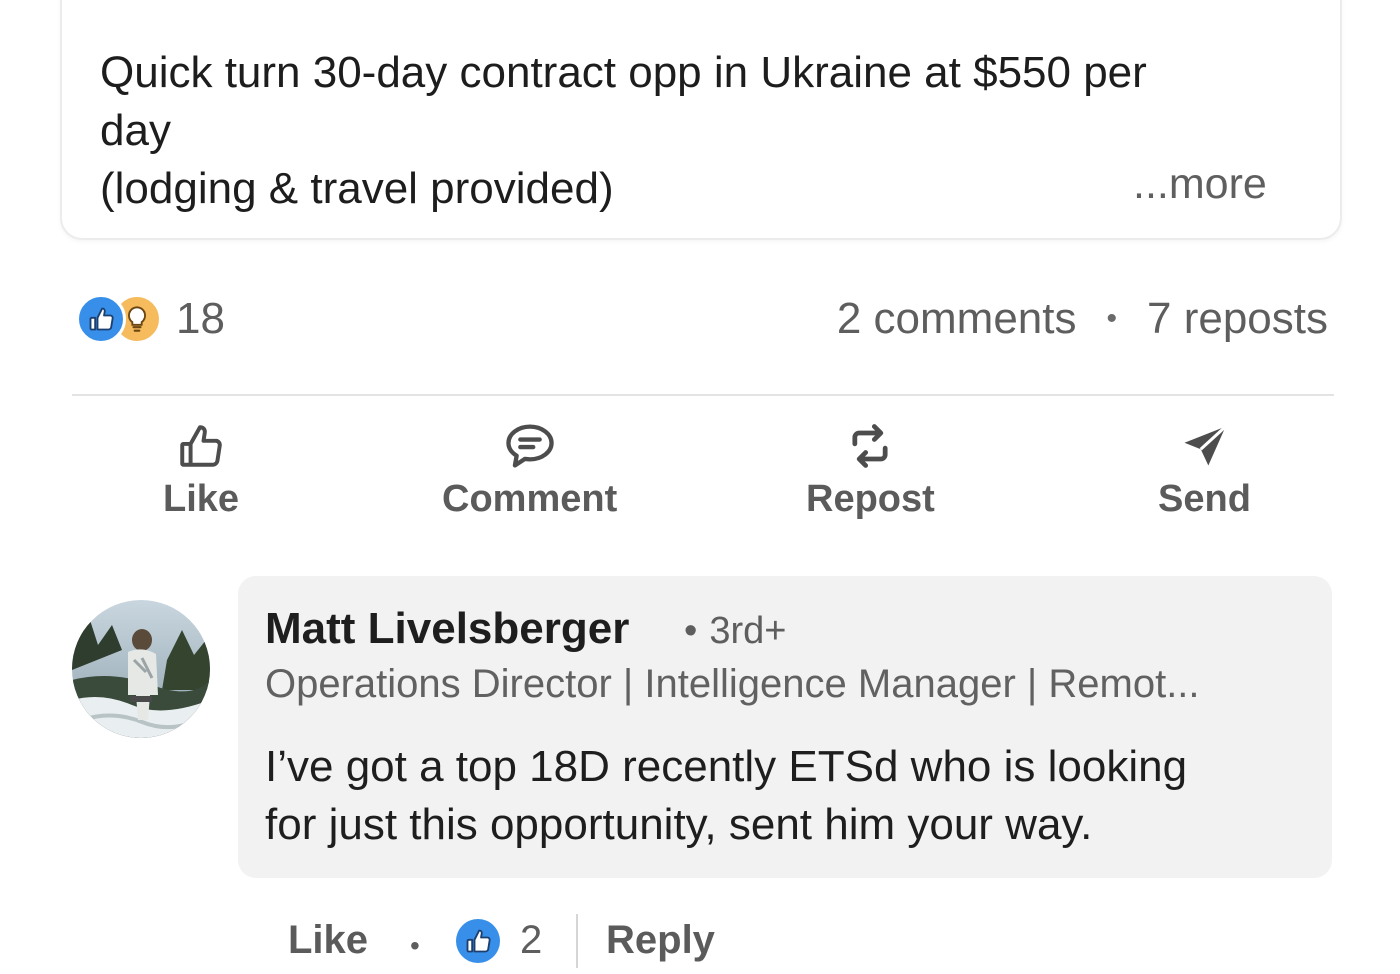  Describe the element at coordinates (201, 499) in the screenshot. I see `like-label: Like` at that location.